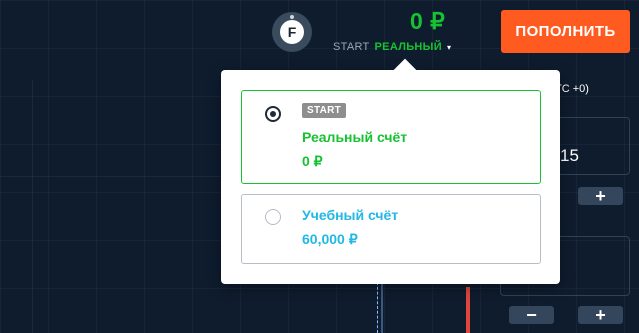 The height and width of the screenshot is (333, 639). I want to click on account-amount: 60,000 ₽, so click(330, 239).